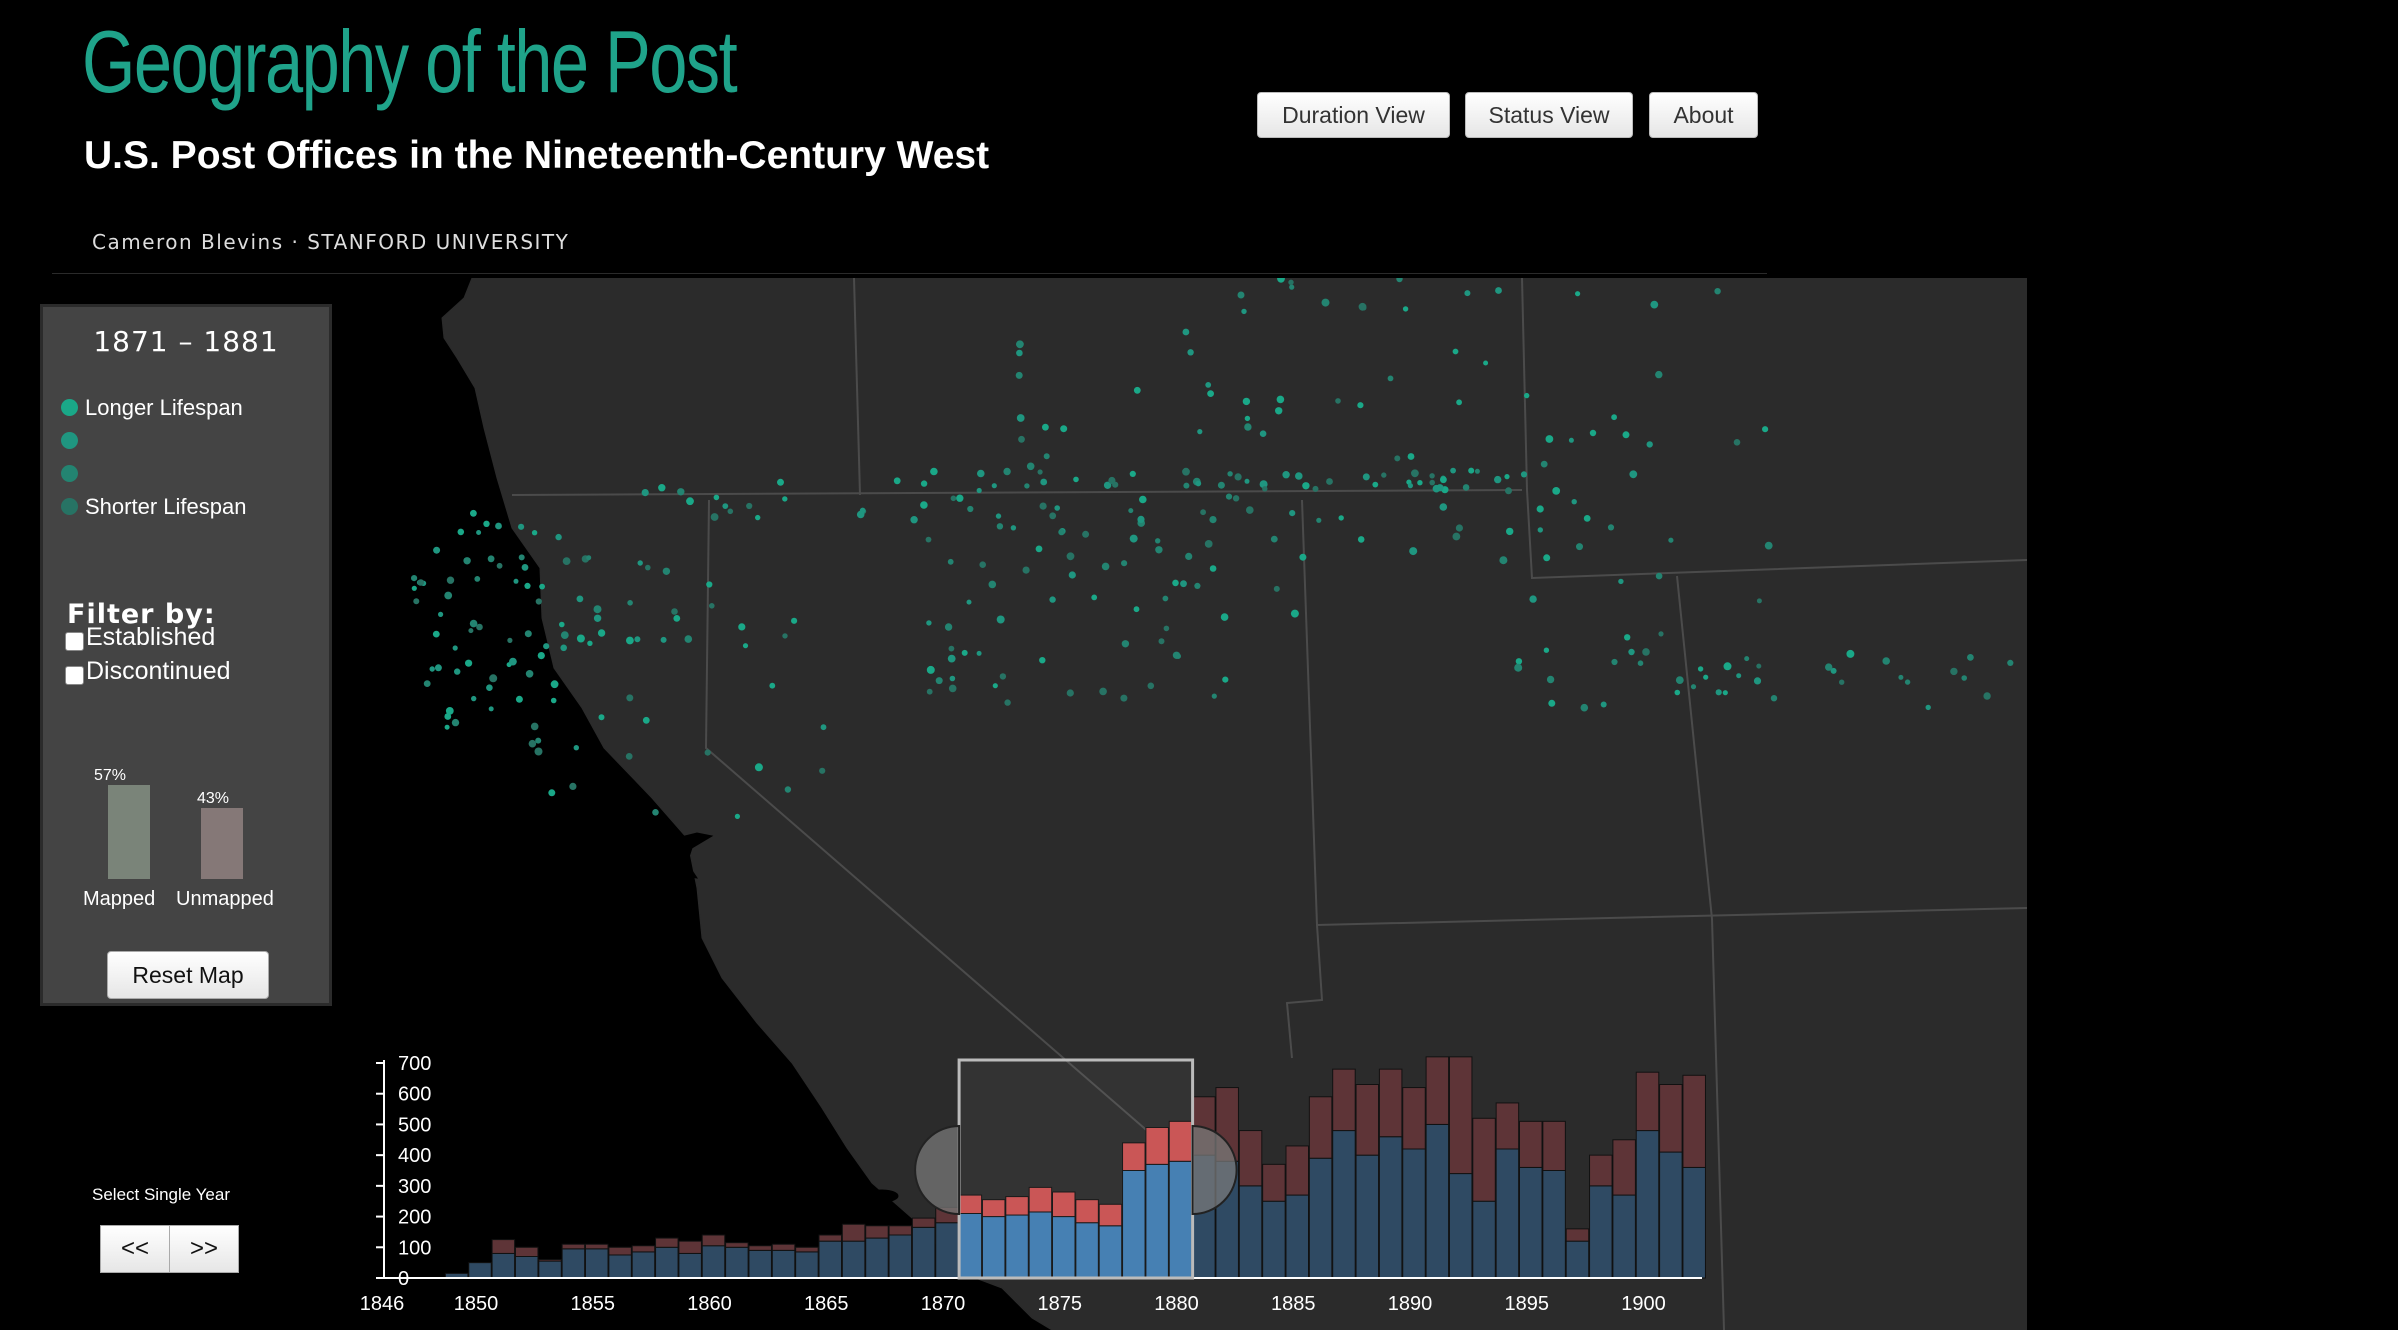 This screenshot has width=2398, height=1330. I want to click on year-brush, so click(1076, 1169).